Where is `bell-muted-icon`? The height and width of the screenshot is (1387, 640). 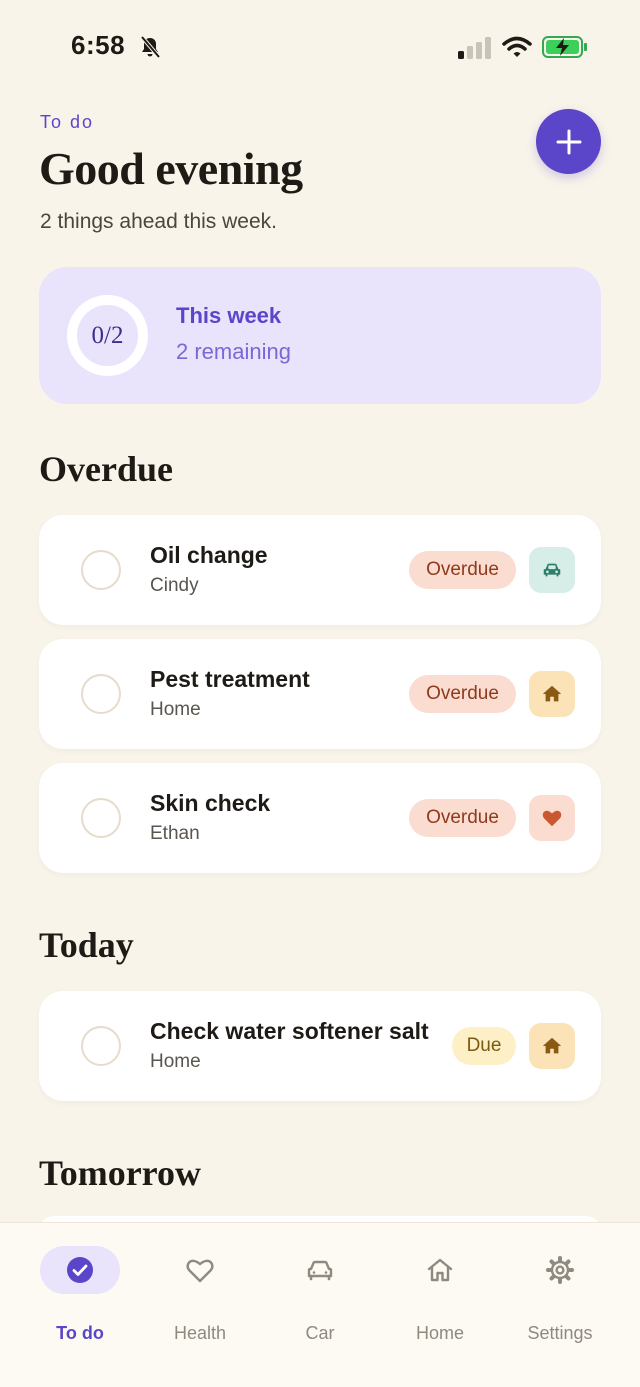
bell-muted-icon is located at coordinates (150, 47).